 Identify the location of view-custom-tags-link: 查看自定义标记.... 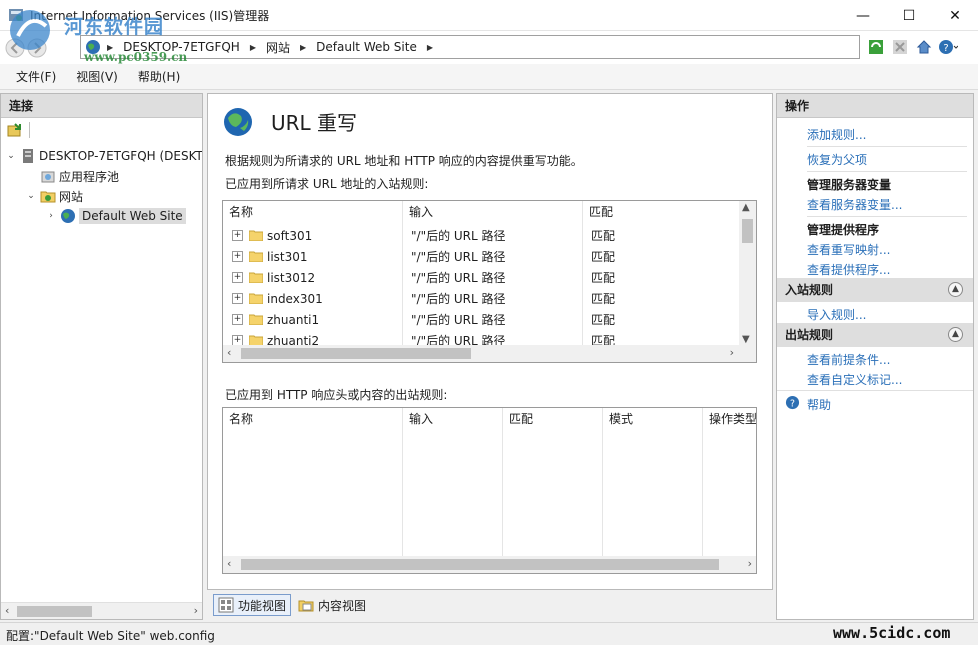
(854, 379).